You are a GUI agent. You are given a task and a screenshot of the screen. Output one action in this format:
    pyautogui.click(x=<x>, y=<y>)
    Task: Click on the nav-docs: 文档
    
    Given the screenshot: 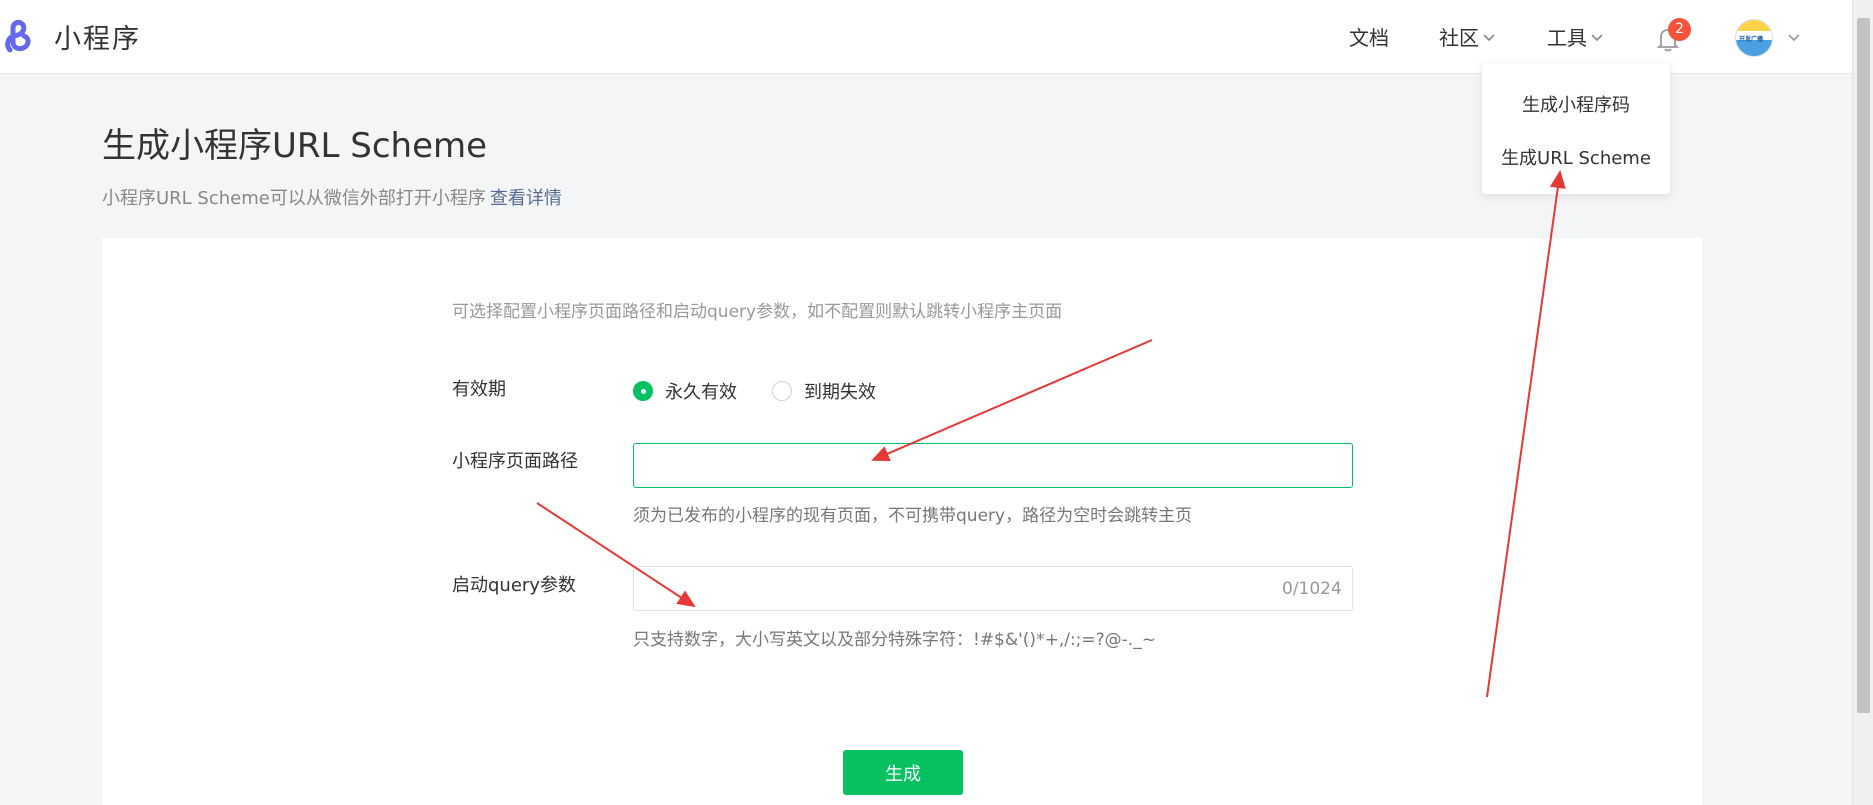 What is the action you would take?
    pyautogui.click(x=1369, y=36)
    